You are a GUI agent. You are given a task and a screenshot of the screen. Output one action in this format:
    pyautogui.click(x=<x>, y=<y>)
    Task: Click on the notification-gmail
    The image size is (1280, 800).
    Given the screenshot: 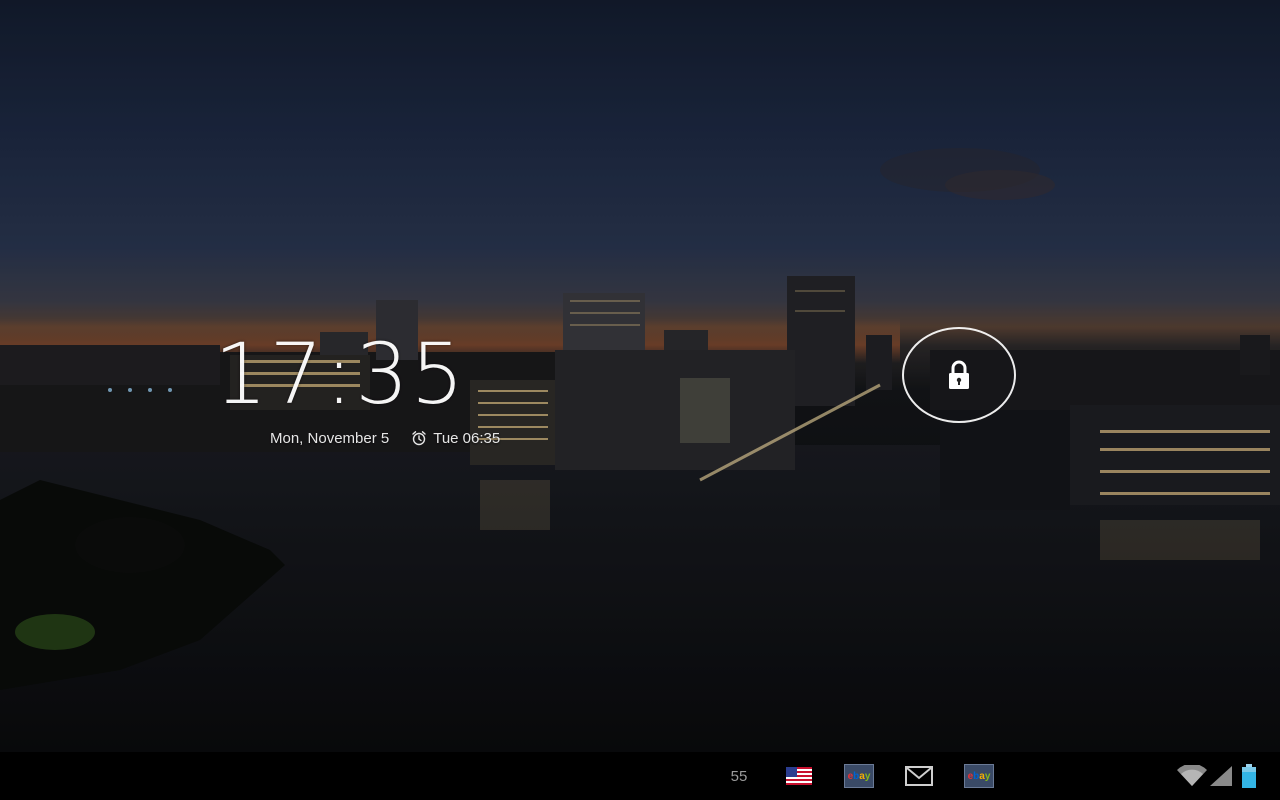 What is the action you would take?
    pyautogui.click(x=919, y=776)
    